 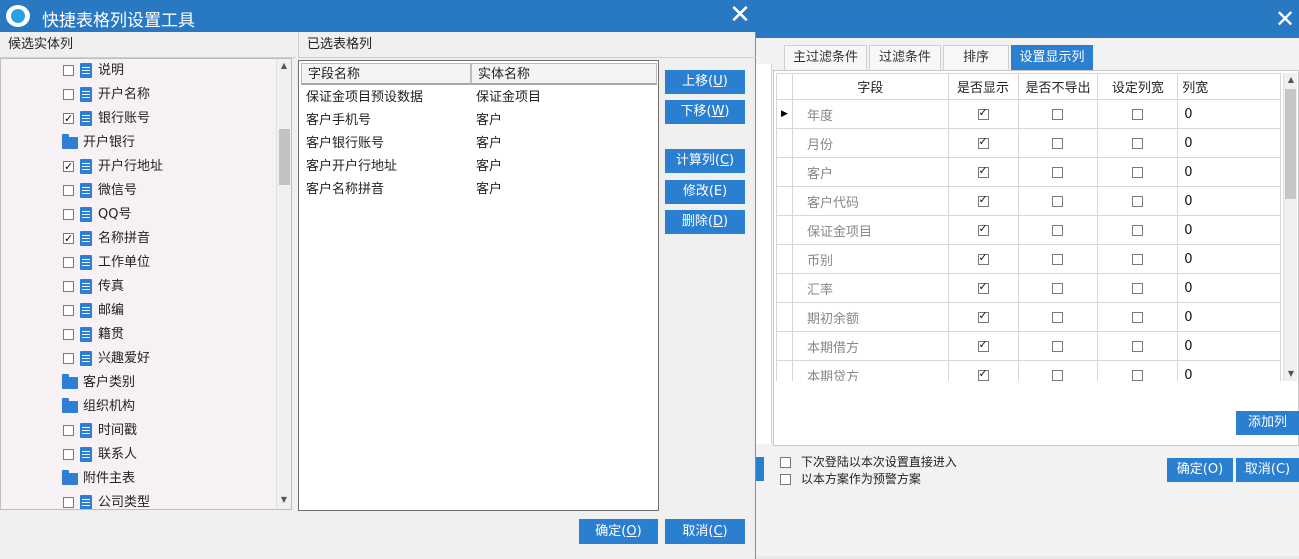 I want to click on tree-item: 公司类型, so click(x=137, y=500).